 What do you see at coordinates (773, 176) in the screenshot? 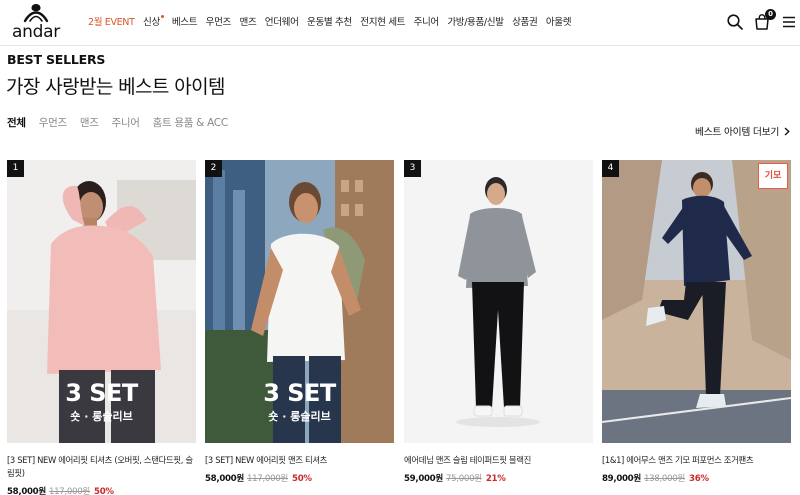
I see `brushed-tag: 기모` at bounding box center [773, 176].